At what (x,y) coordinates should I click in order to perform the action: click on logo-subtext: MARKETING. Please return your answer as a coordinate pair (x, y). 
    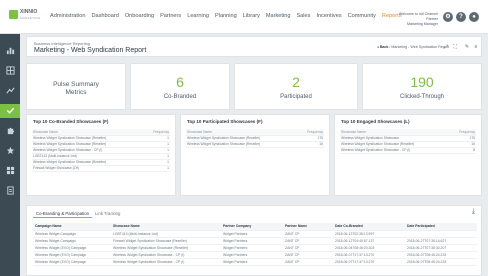
    Looking at the image, I should click on (30, 18).